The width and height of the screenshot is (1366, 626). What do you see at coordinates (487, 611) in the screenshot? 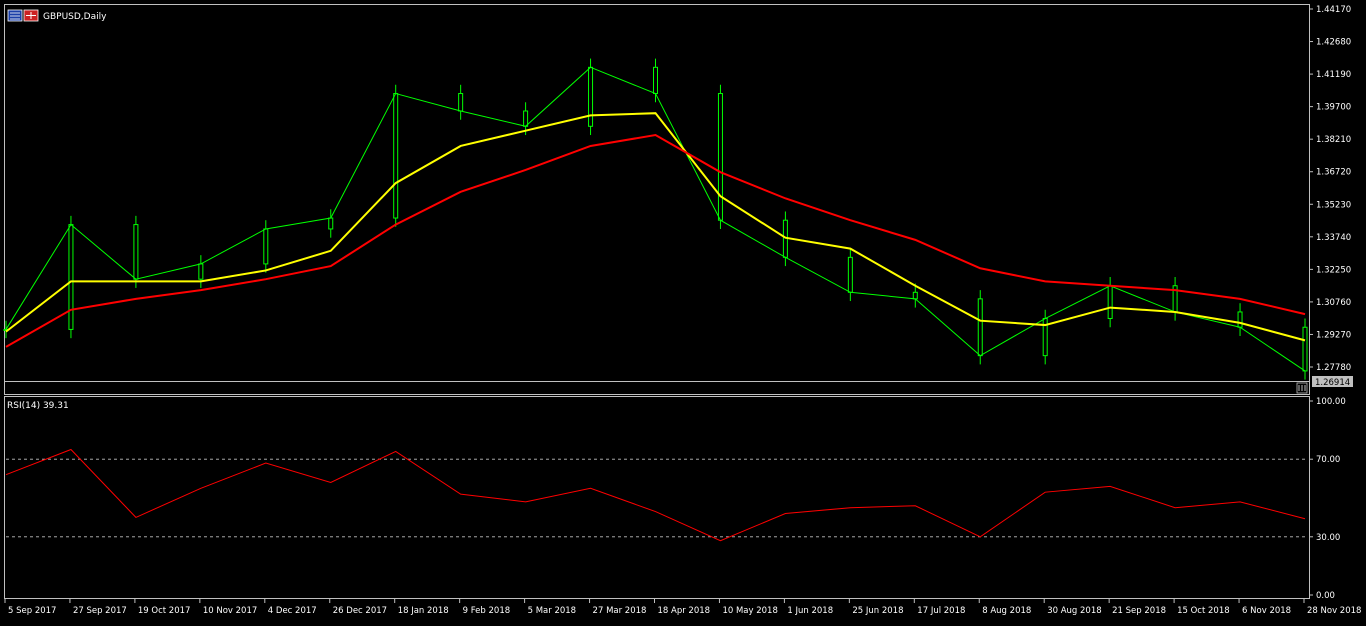
I see `time-axis-label: 9 Feb 2018` at bounding box center [487, 611].